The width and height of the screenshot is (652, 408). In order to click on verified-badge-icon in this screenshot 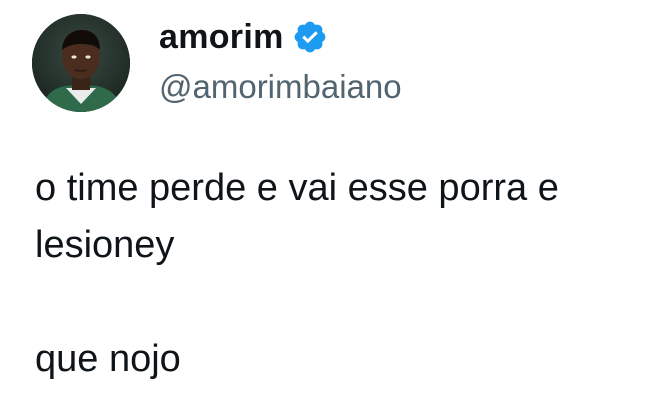, I will do `click(310, 37)`.